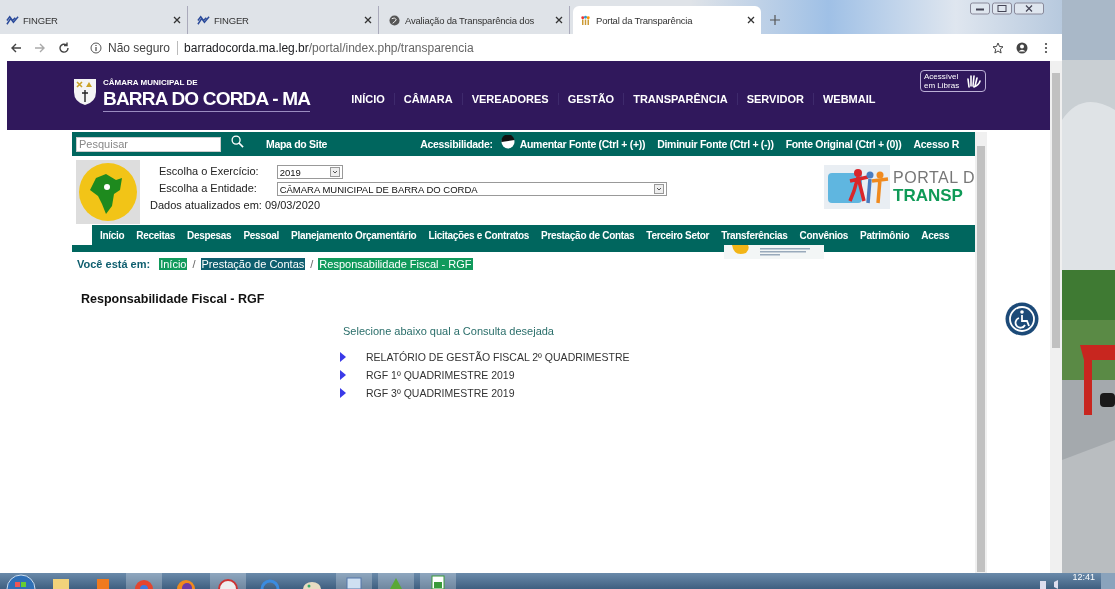  I want to click on reload-icon, so click(64, 47).